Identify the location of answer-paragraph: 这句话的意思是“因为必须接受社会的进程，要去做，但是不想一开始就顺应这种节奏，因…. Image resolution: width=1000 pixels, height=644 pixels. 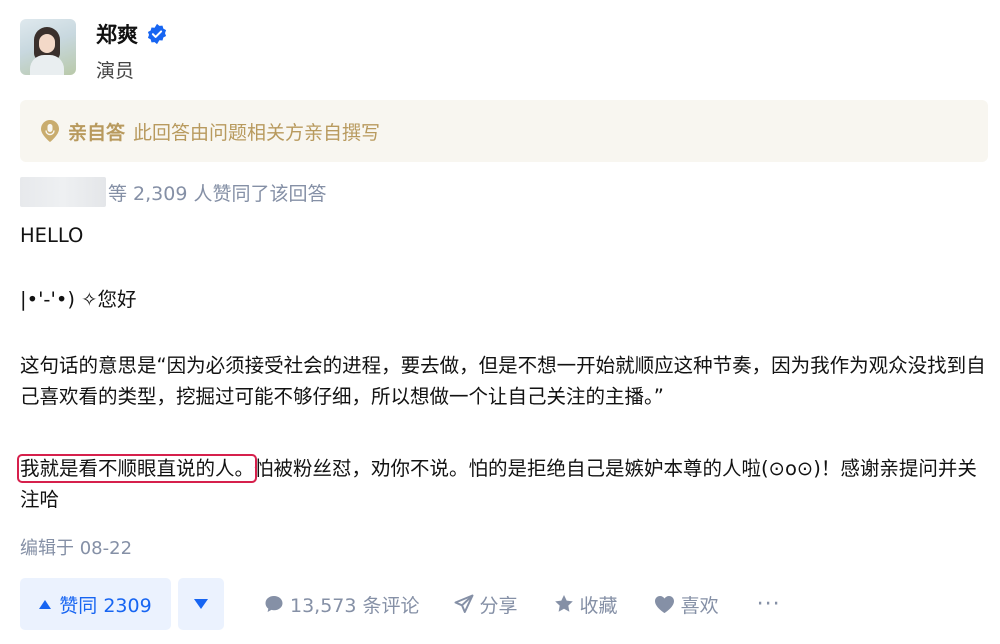
(503, 381).